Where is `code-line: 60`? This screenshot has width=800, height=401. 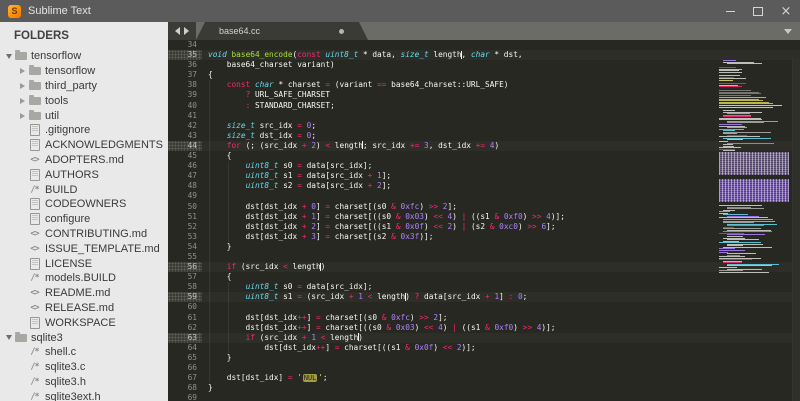 code-line: 60 is located at coordinates (484, 307).